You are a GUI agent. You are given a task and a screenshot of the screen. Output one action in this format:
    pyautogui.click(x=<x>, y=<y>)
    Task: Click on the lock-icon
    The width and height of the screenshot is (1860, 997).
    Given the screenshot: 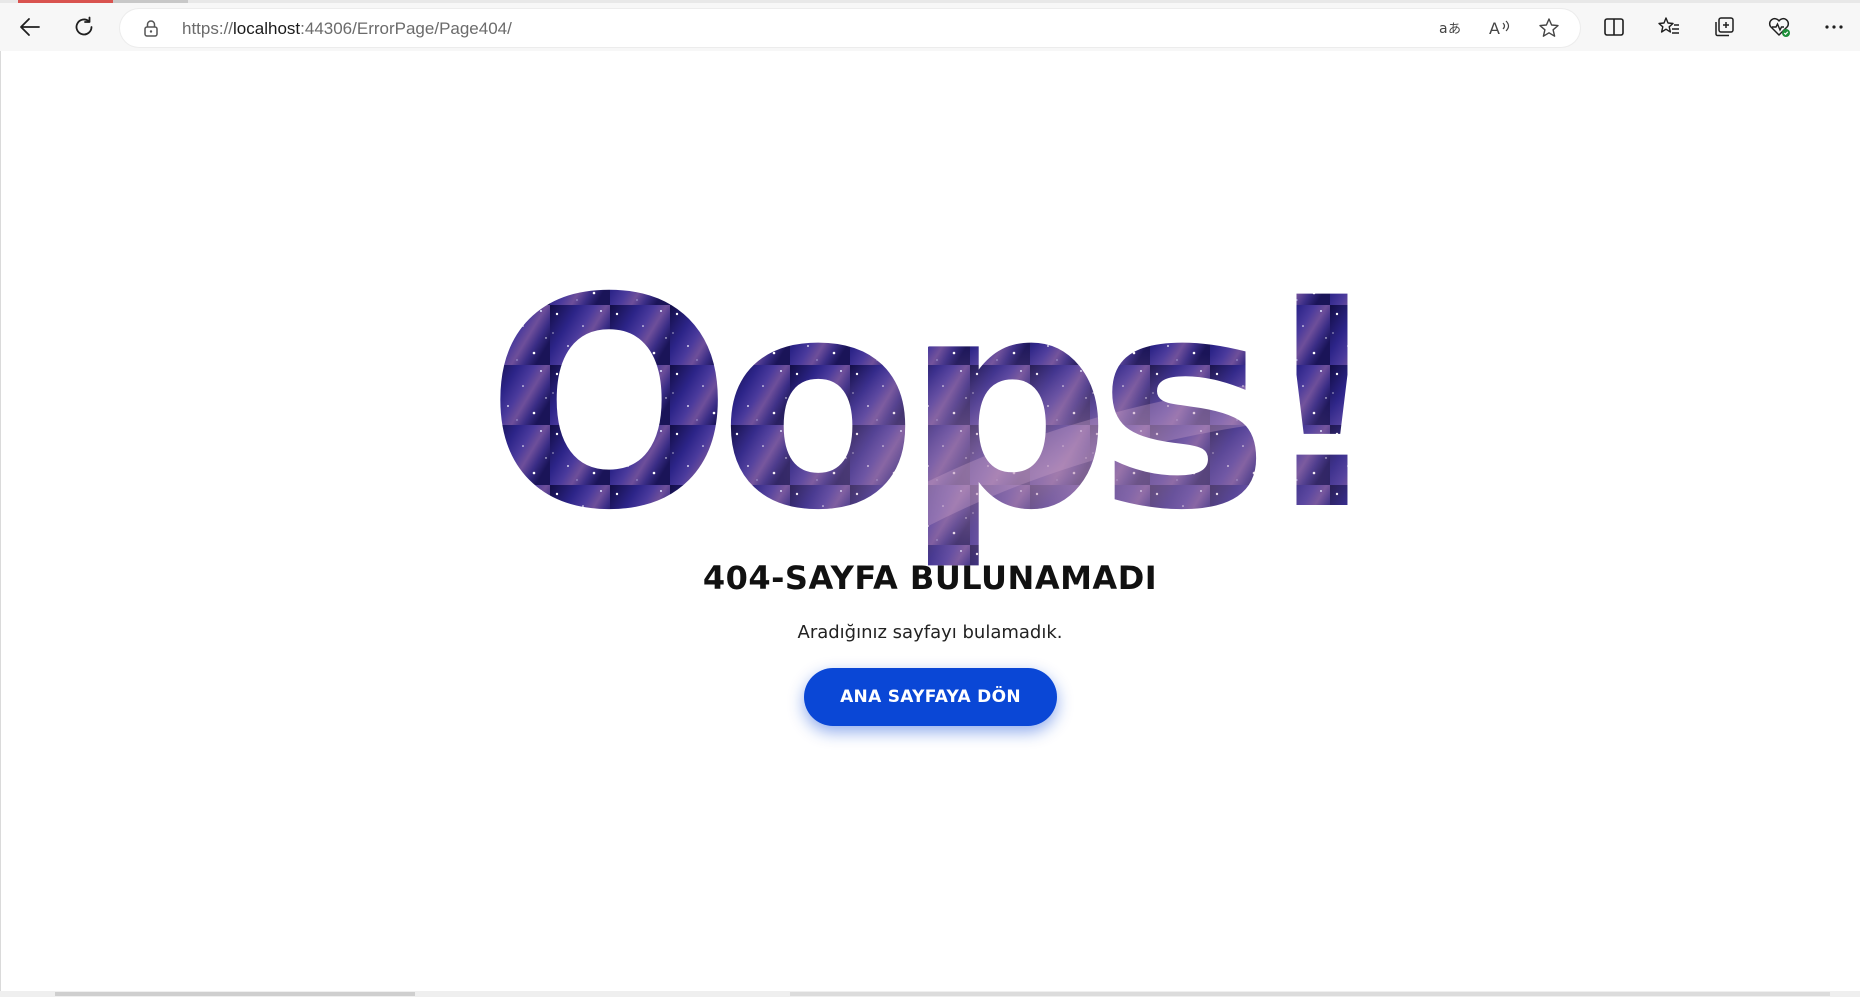 What is the action you would take?
    pyautogui.click(x=151, y=28)
    